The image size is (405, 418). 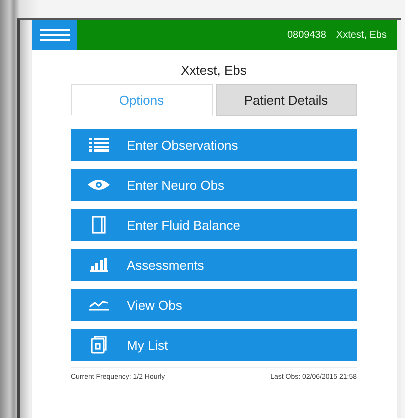 I want to click on book-icon, so click(x=99, y=225).